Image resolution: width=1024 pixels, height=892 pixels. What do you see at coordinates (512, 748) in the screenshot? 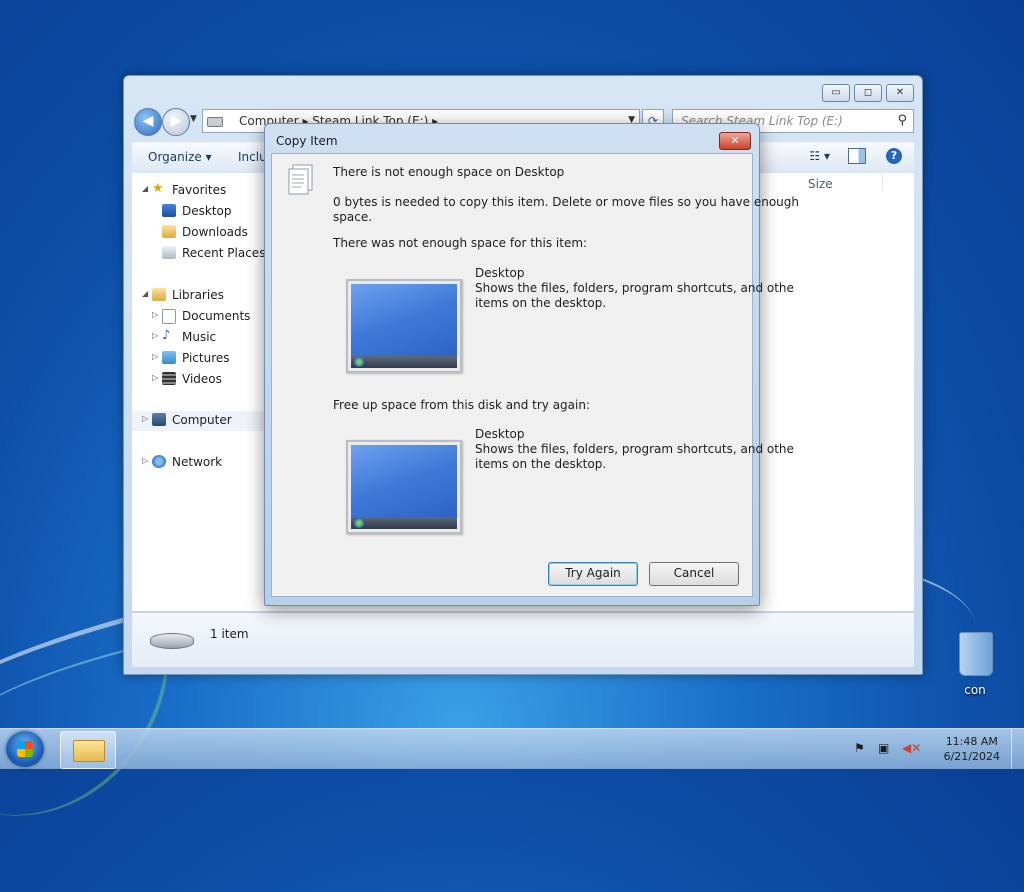
I see `taskbar: ⚑ ▣ ◀✕ 11:48 AM 6/21/2024` at bounding box center [512, 748].